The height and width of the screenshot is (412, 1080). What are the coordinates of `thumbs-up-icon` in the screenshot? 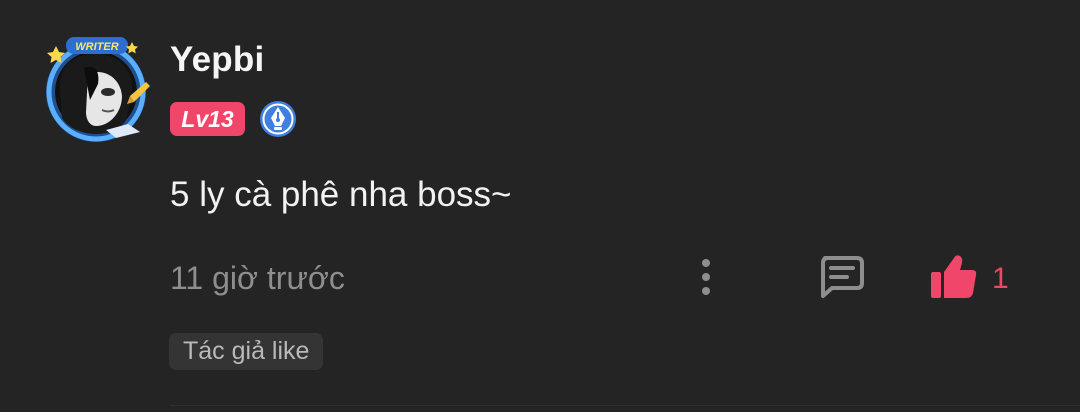 It's located at (954, 276).